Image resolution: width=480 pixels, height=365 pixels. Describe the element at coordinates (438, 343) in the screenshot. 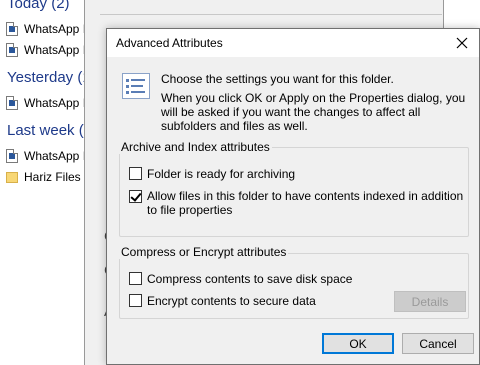

I see `cancel-button: Cancel` at that location.